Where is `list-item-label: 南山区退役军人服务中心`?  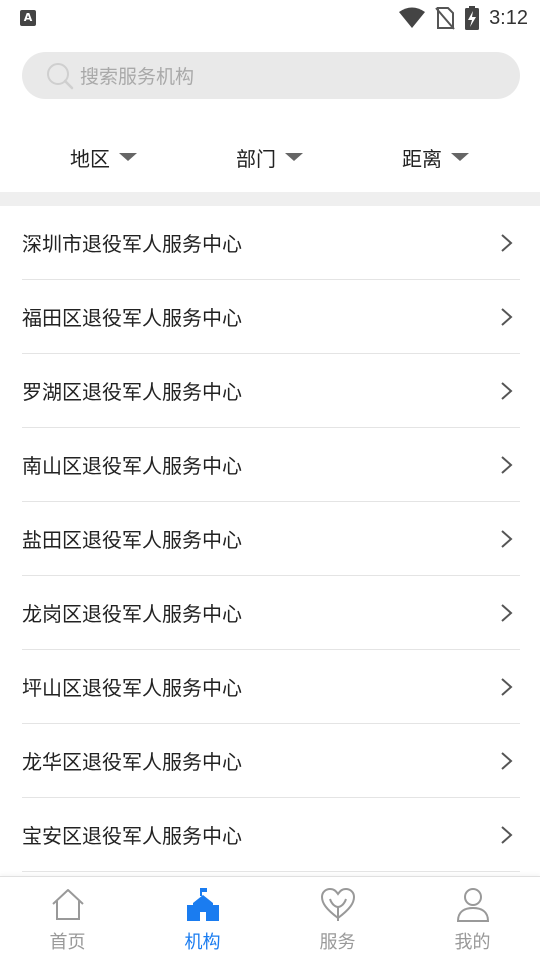
list-item-label: 南山区退役军人服务中心 is located at coordinates (132, 466).